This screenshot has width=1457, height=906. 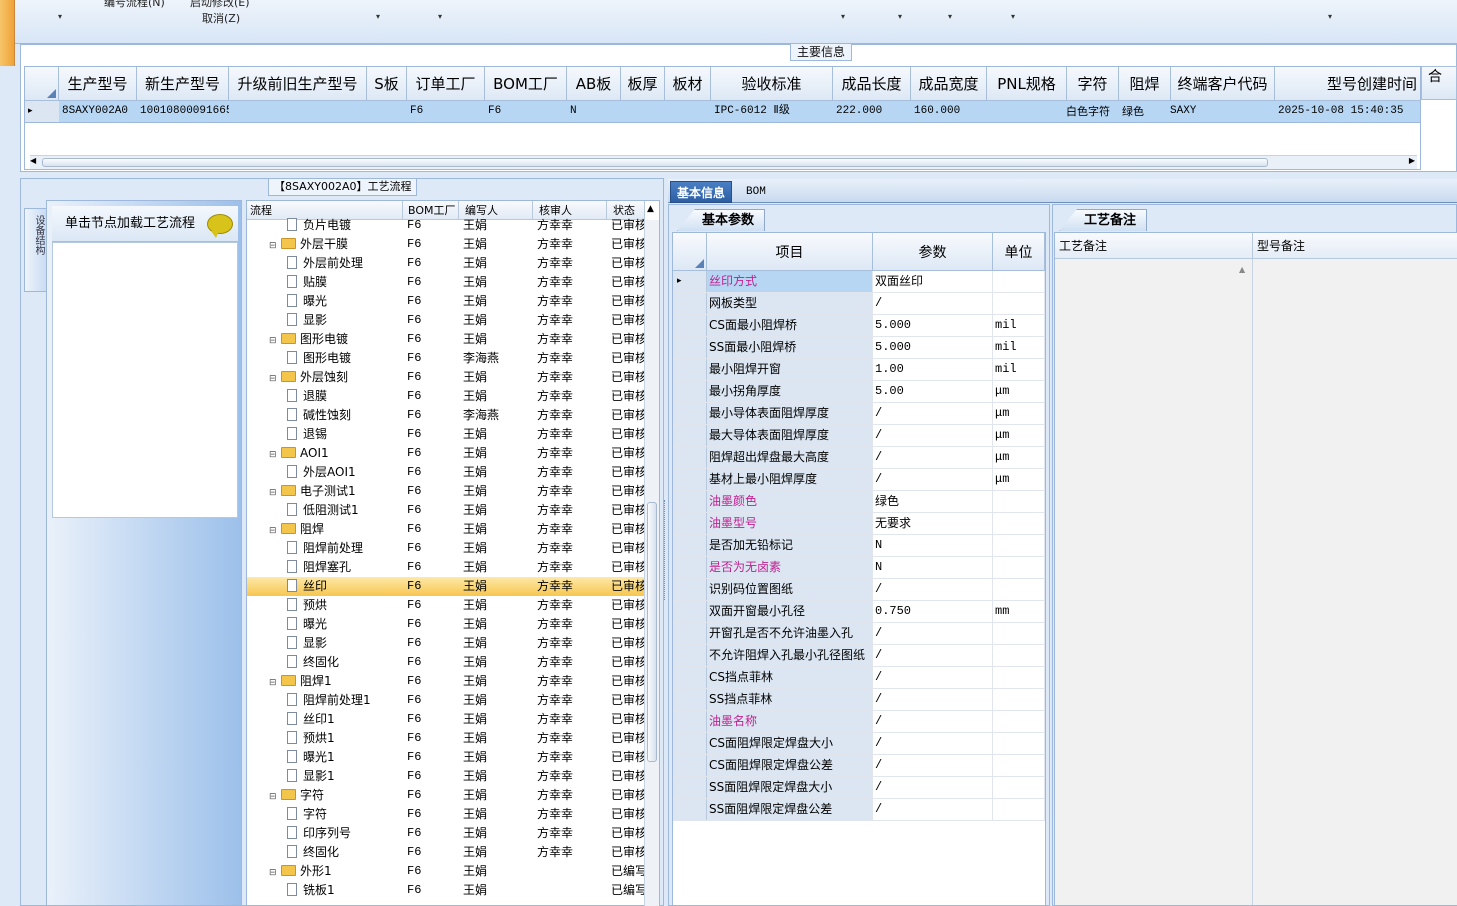 I want to click on cell: 8SAXY002A0, so click(x=98, y=111).